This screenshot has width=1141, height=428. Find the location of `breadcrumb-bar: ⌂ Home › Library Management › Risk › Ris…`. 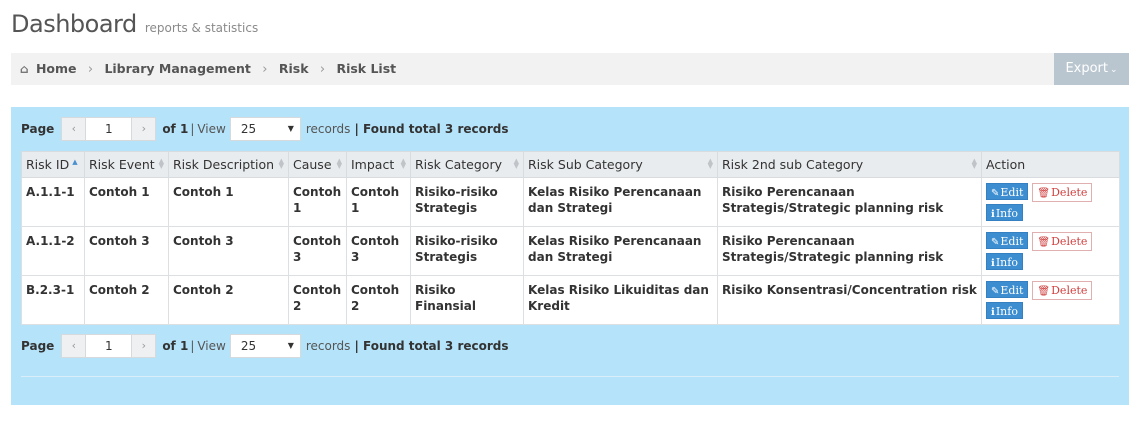

breadcrumb-bar: ⌂ Home › Library Management › Risk › Ris… is located at coordinates (570, 69).